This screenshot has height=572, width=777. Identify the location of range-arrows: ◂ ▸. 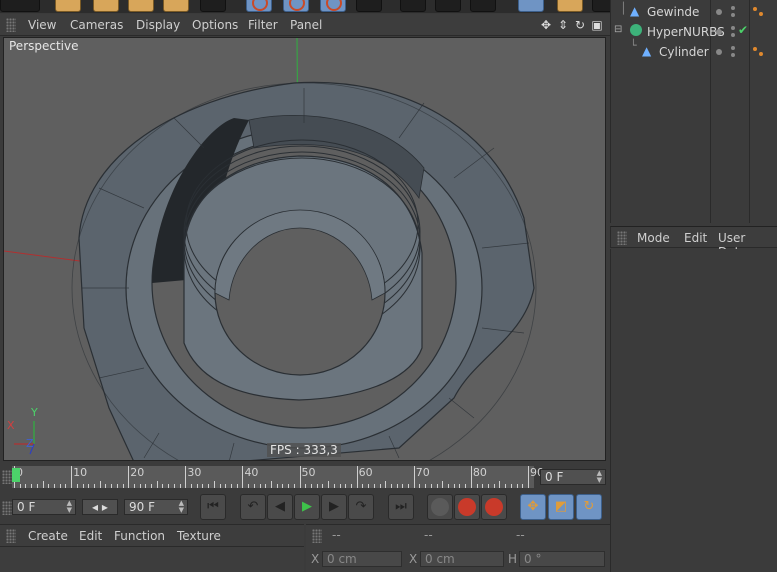
(100, 507).